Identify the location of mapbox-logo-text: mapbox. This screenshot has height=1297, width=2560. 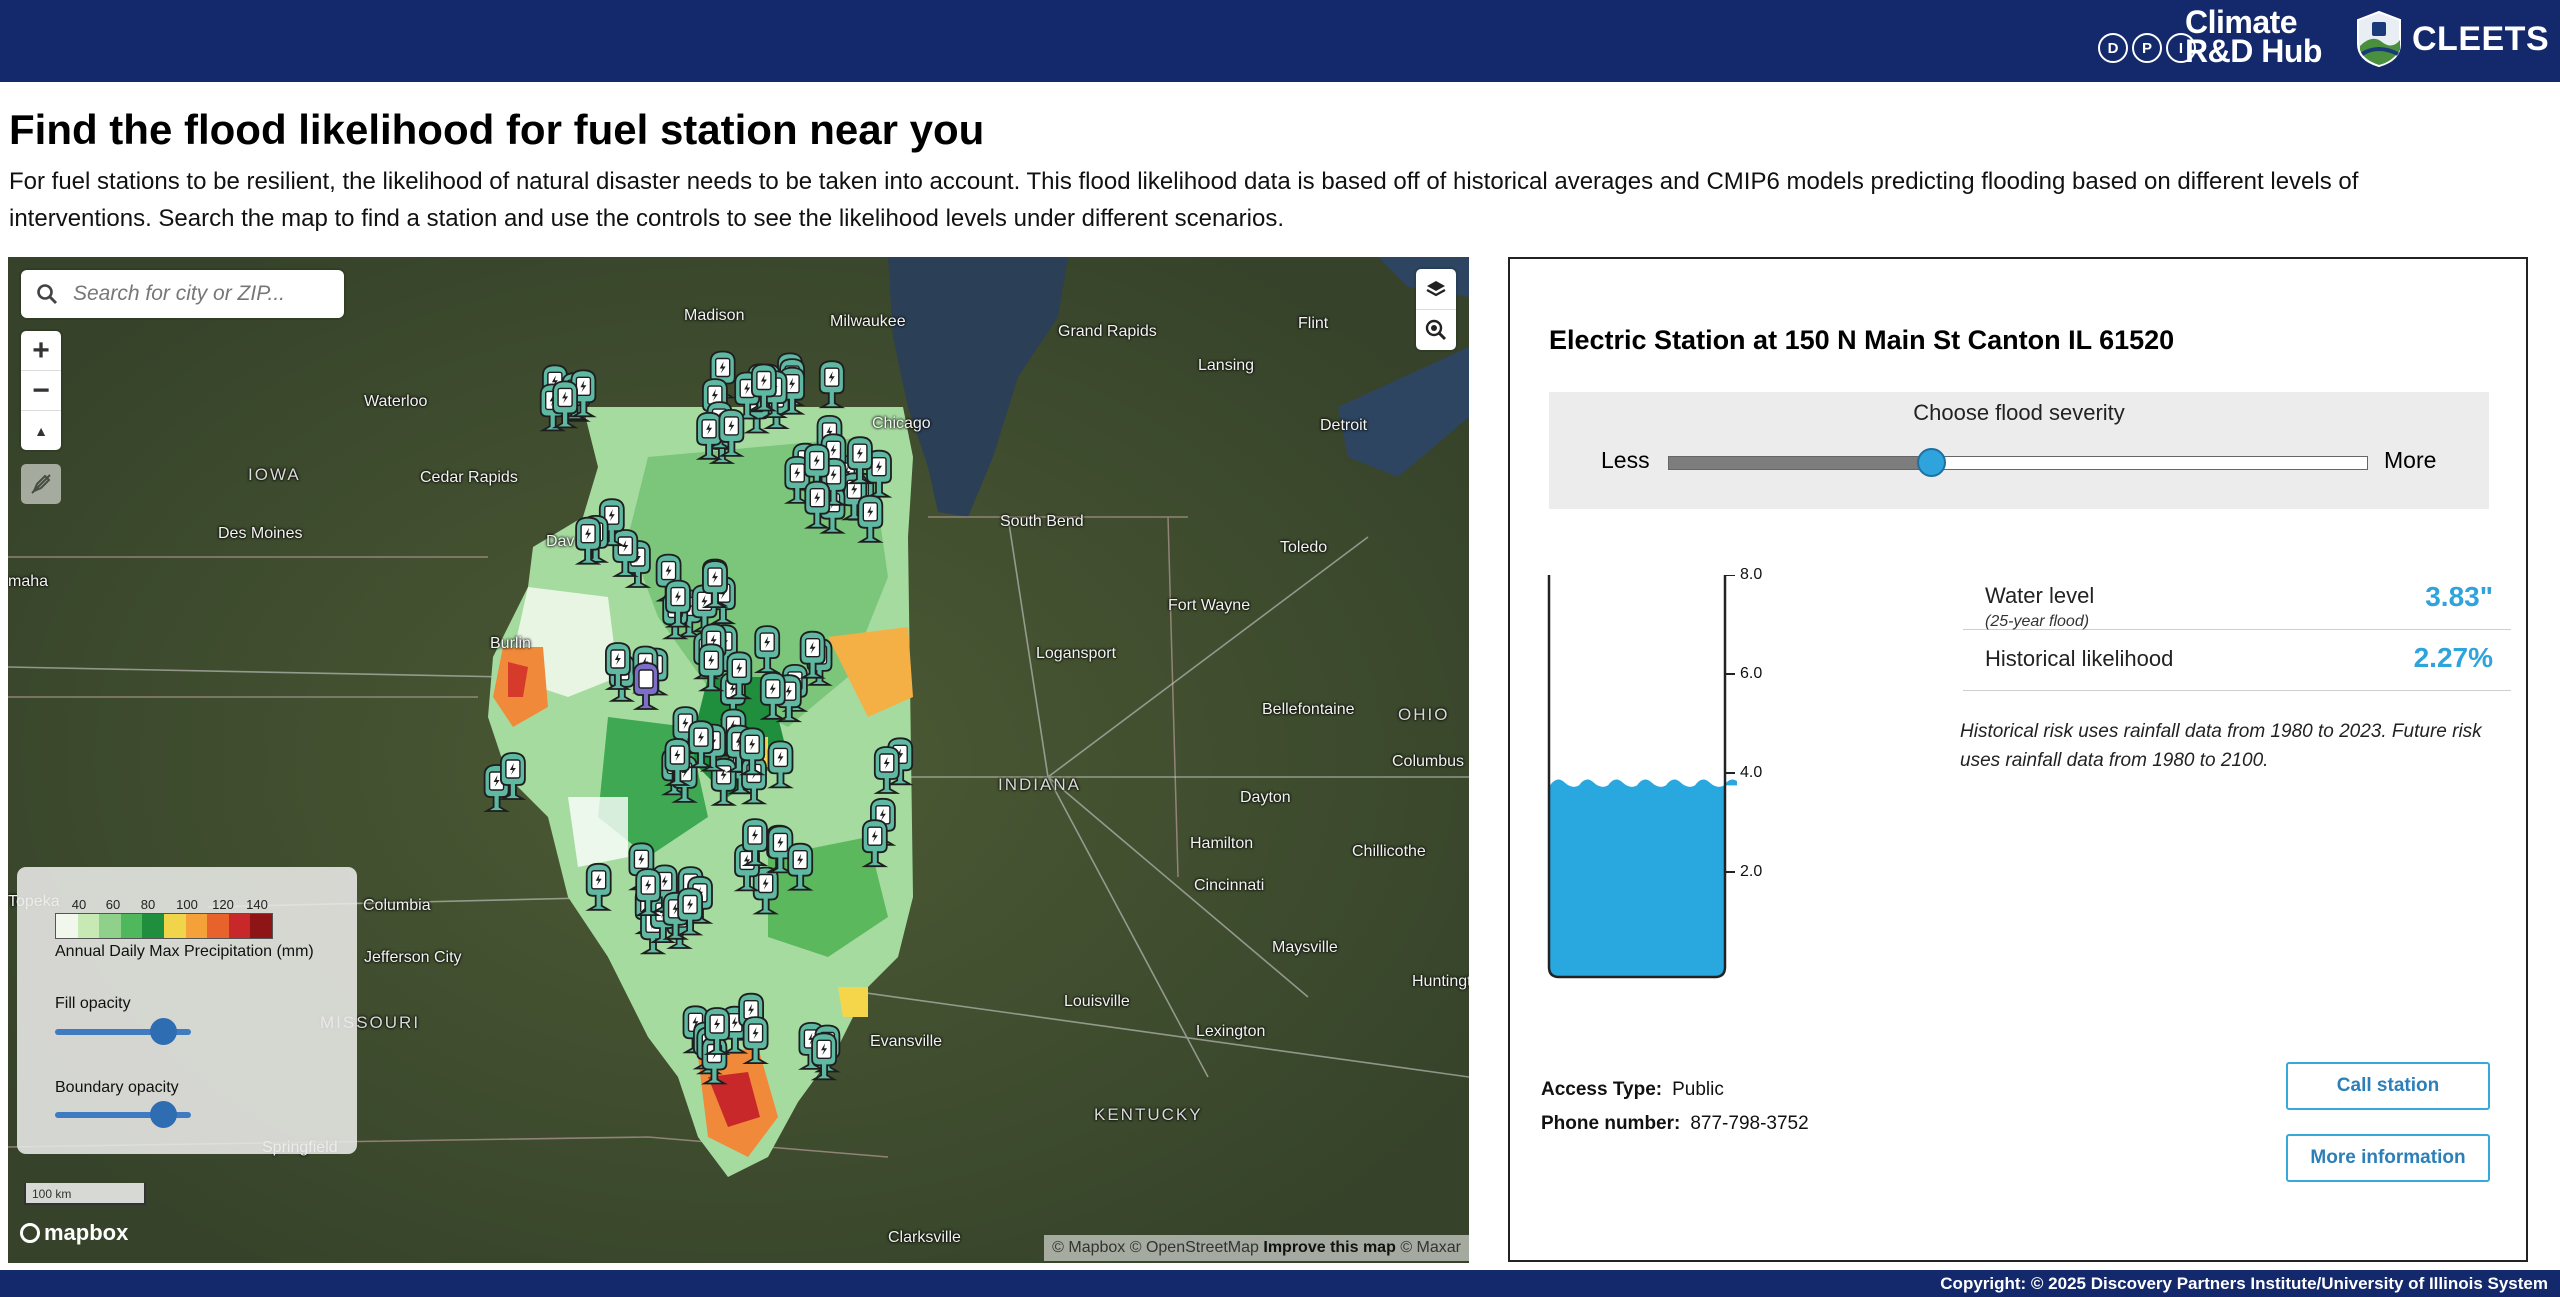
(86, 1232).